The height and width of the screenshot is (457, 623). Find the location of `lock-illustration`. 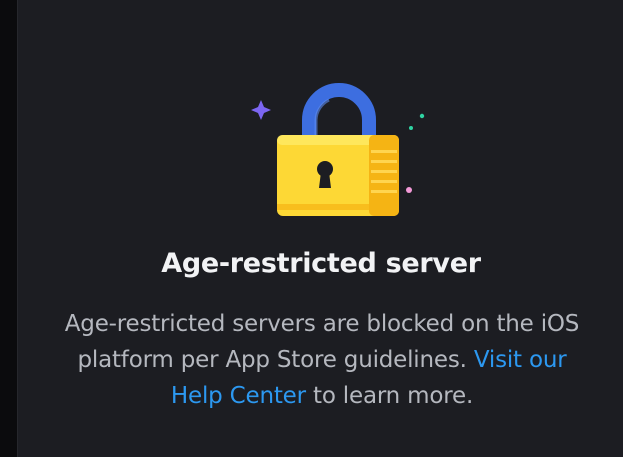

lock-illustration is located at coordinates (338, 149).